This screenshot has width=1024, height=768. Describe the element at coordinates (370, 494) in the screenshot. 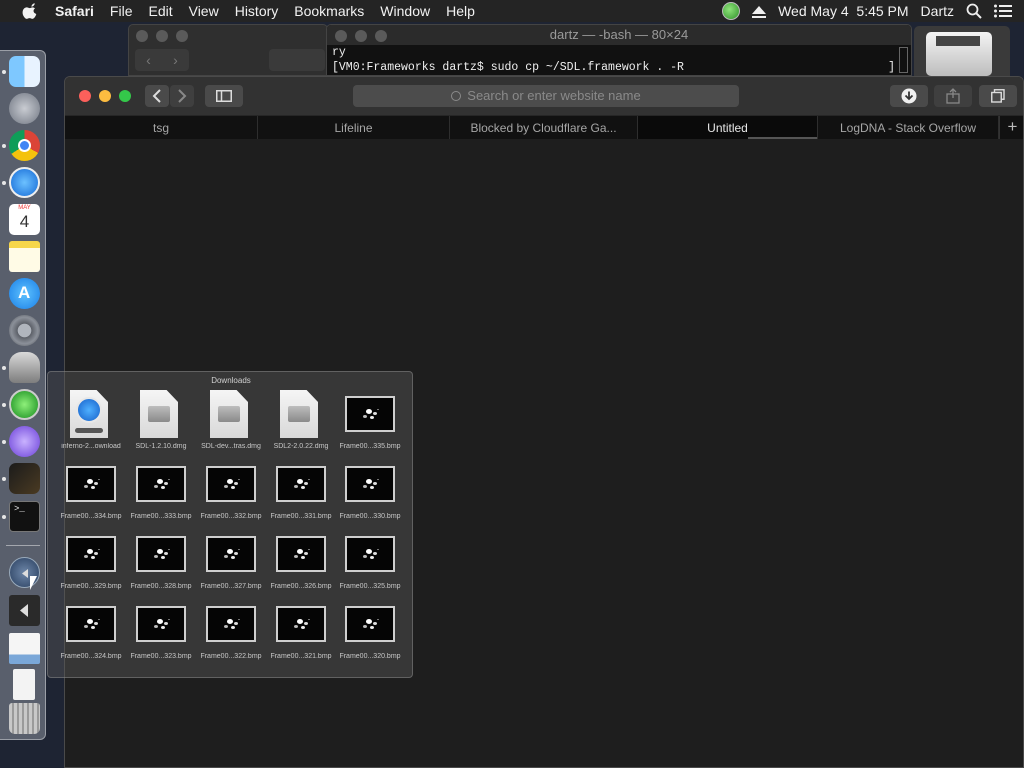

I see `file-item: Frame00...330.bmp` at that location.